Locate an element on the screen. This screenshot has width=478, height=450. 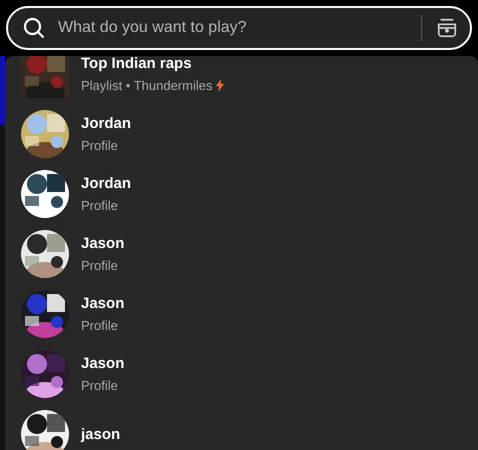
browse-icon is located at coordinates (447, 28).